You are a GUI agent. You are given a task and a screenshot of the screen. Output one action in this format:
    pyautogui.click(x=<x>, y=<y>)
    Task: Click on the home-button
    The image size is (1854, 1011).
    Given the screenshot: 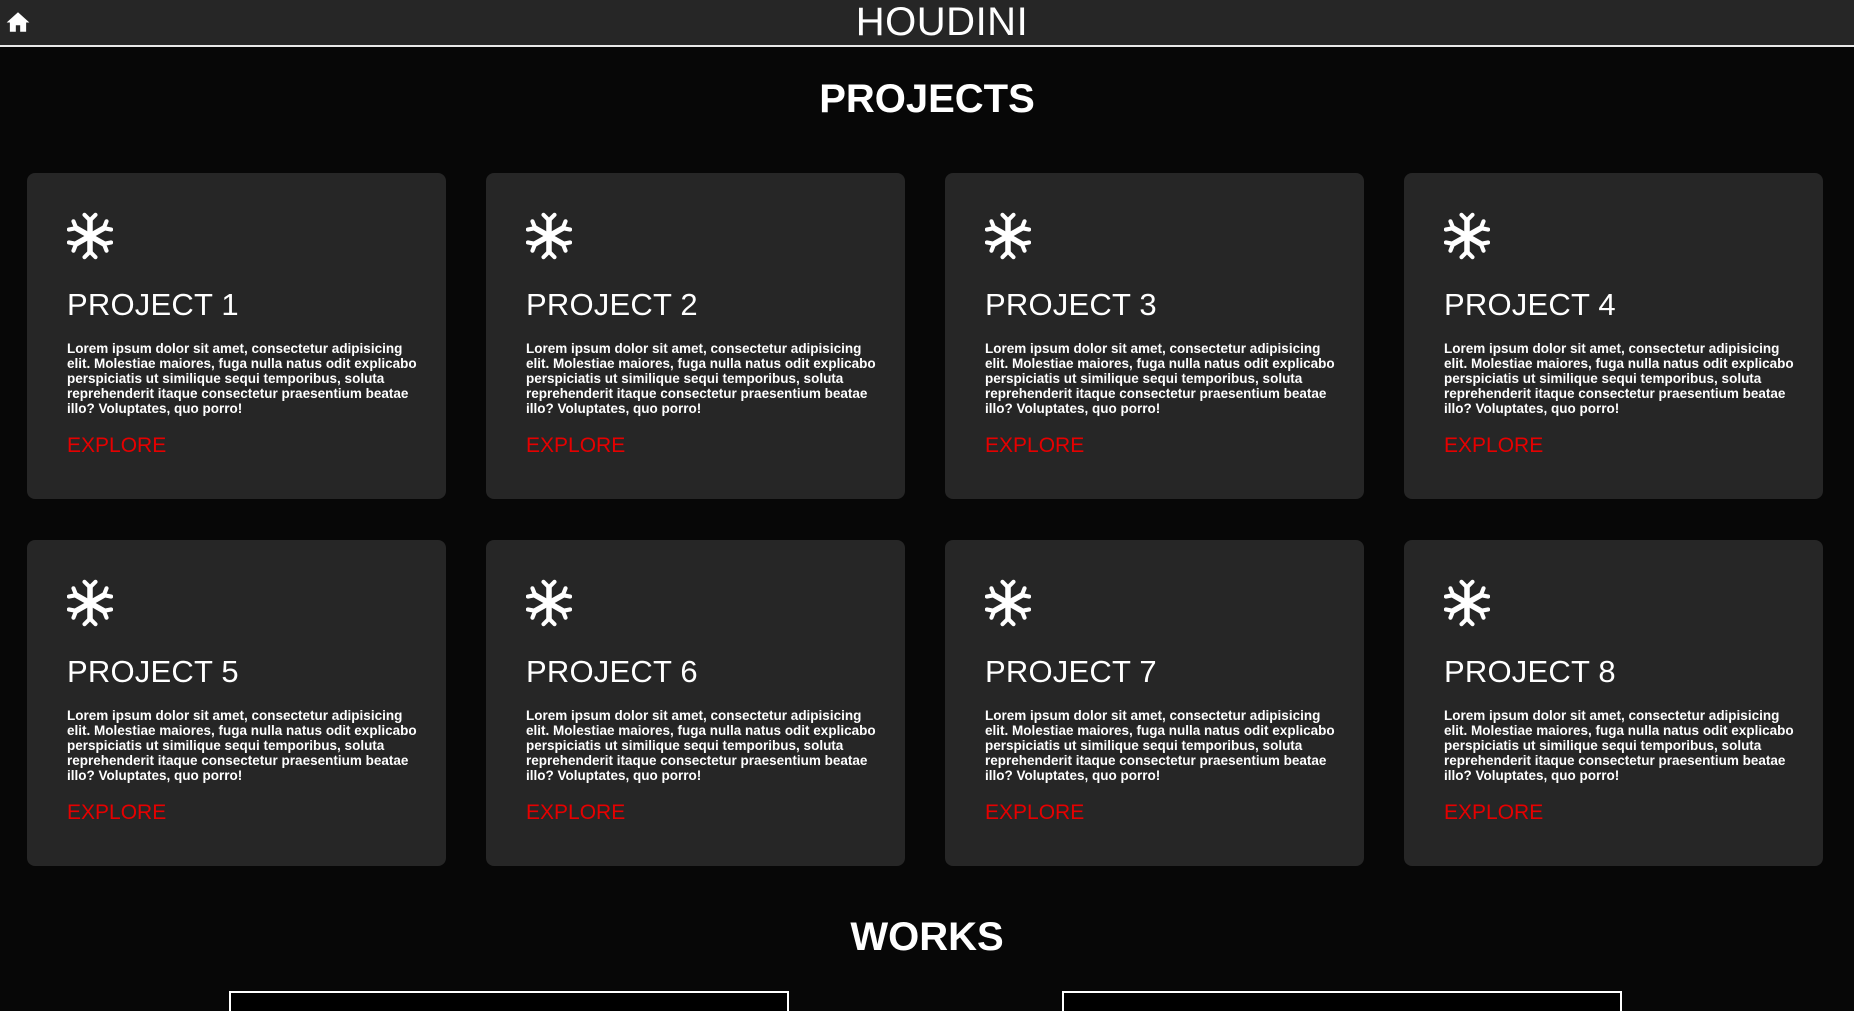 What is the action you would take?
    pyautogui.click(x=18, y=22)
    